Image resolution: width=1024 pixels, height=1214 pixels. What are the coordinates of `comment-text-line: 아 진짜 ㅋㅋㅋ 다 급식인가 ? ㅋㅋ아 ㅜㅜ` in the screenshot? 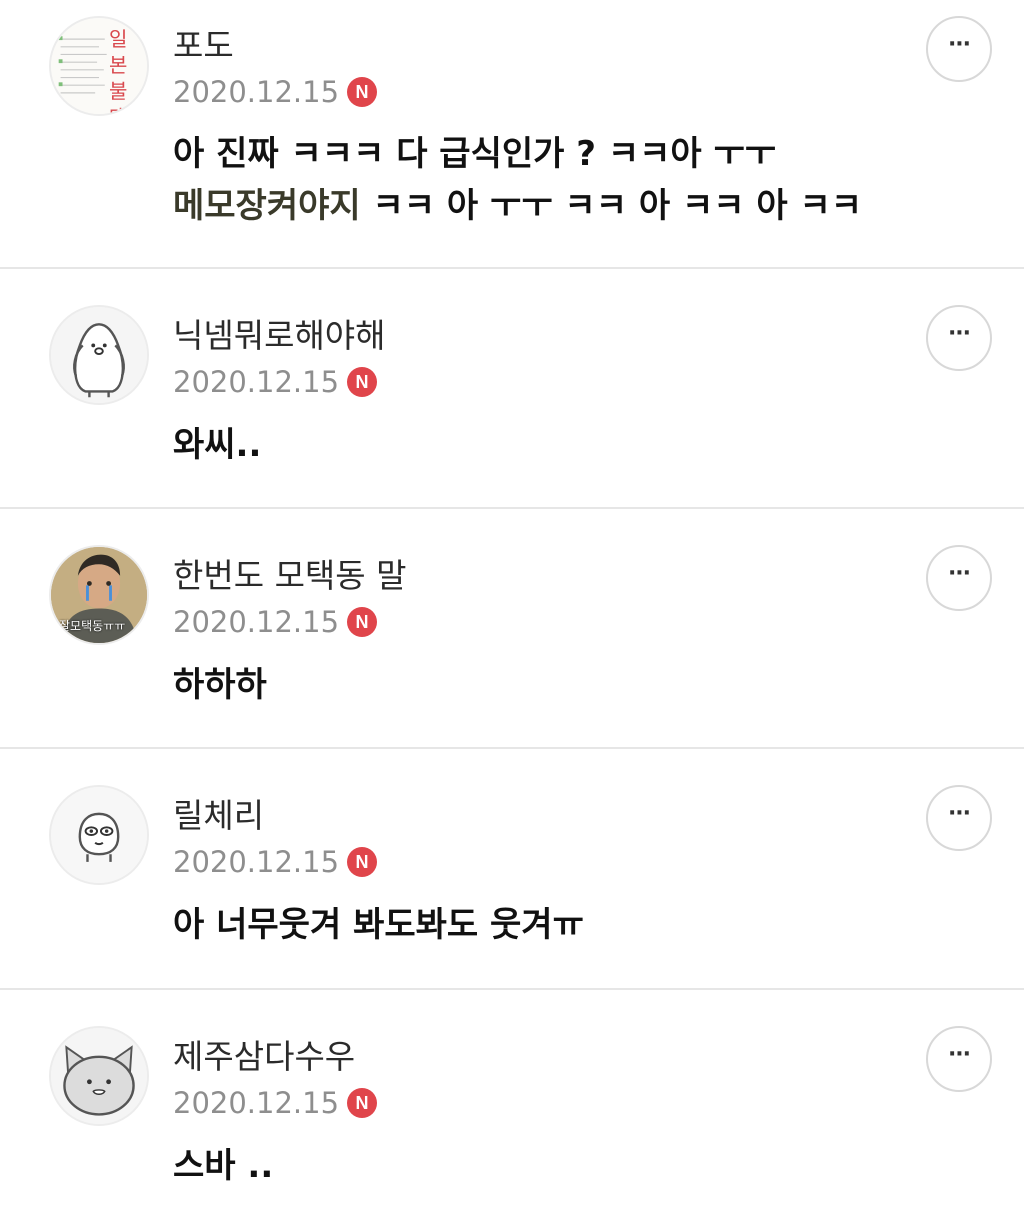 It's located at (475, 154).